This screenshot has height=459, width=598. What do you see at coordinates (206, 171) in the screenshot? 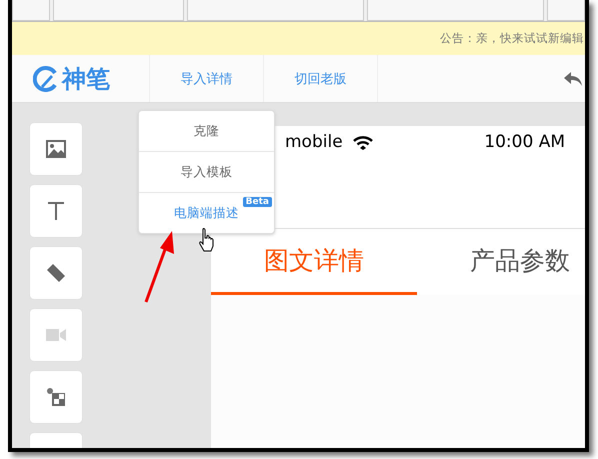
I see `menu-item: 导入模板` at bounding box center [206, 171].